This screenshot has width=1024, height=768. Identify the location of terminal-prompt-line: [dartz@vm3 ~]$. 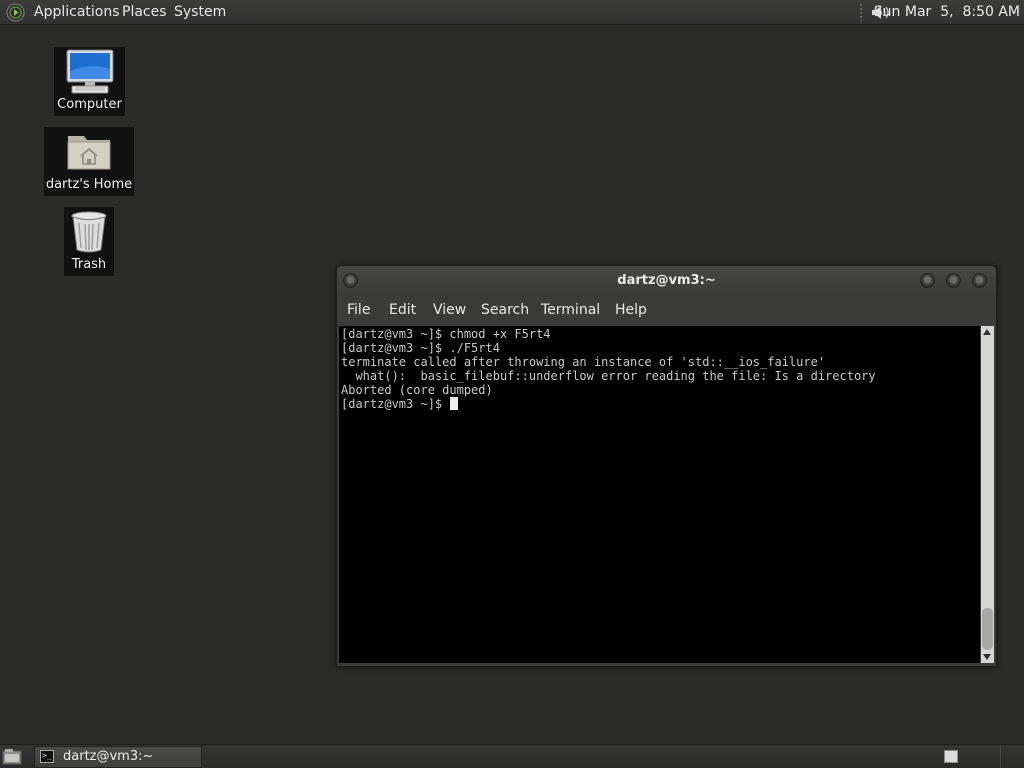
(400, 404).